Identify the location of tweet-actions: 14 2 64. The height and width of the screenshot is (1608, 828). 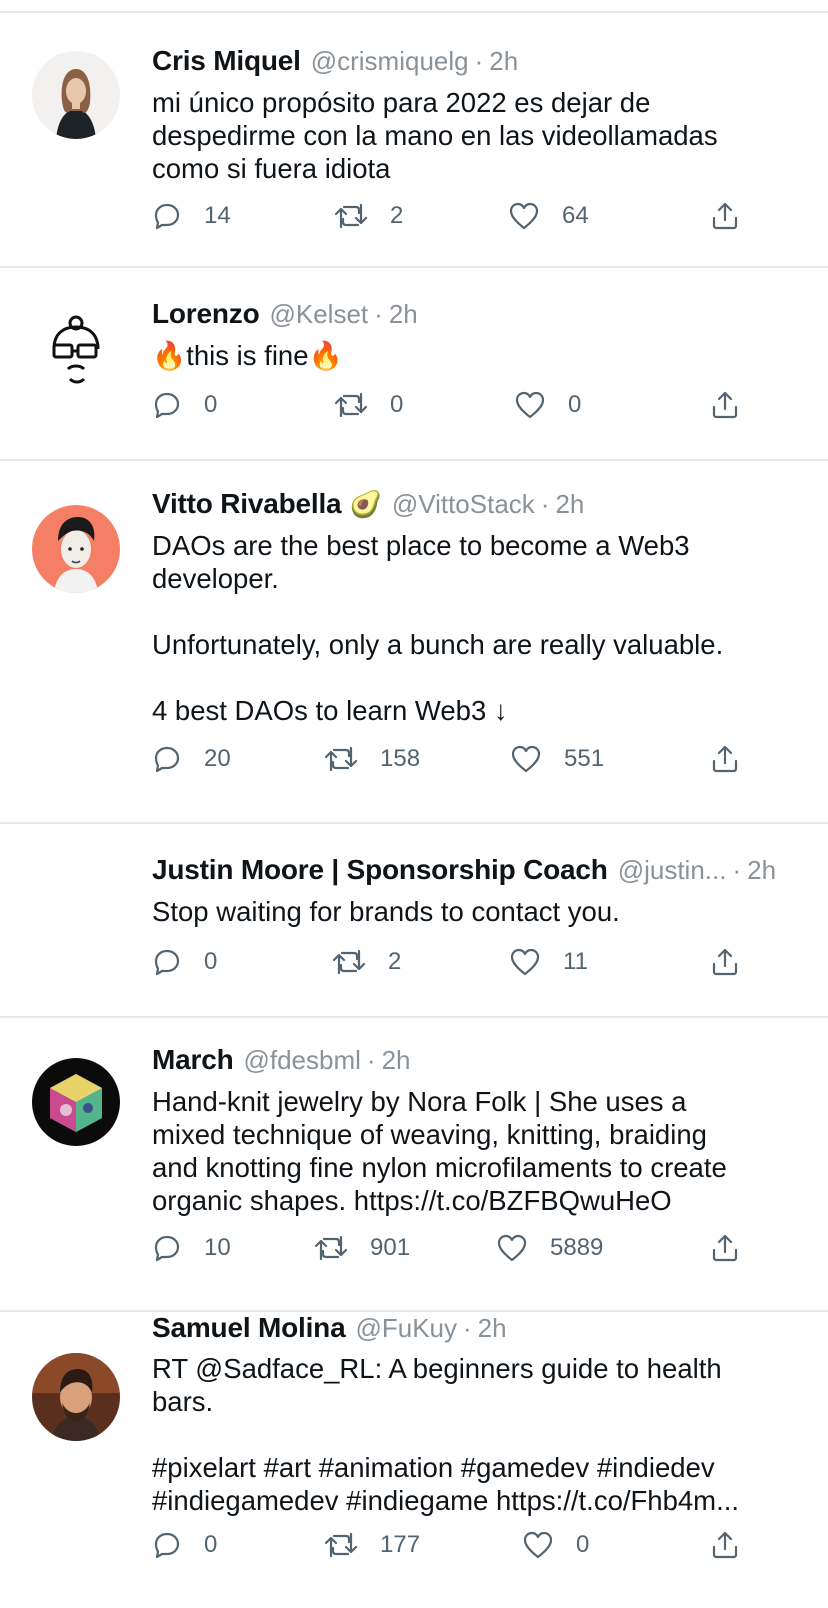
(452, 216).